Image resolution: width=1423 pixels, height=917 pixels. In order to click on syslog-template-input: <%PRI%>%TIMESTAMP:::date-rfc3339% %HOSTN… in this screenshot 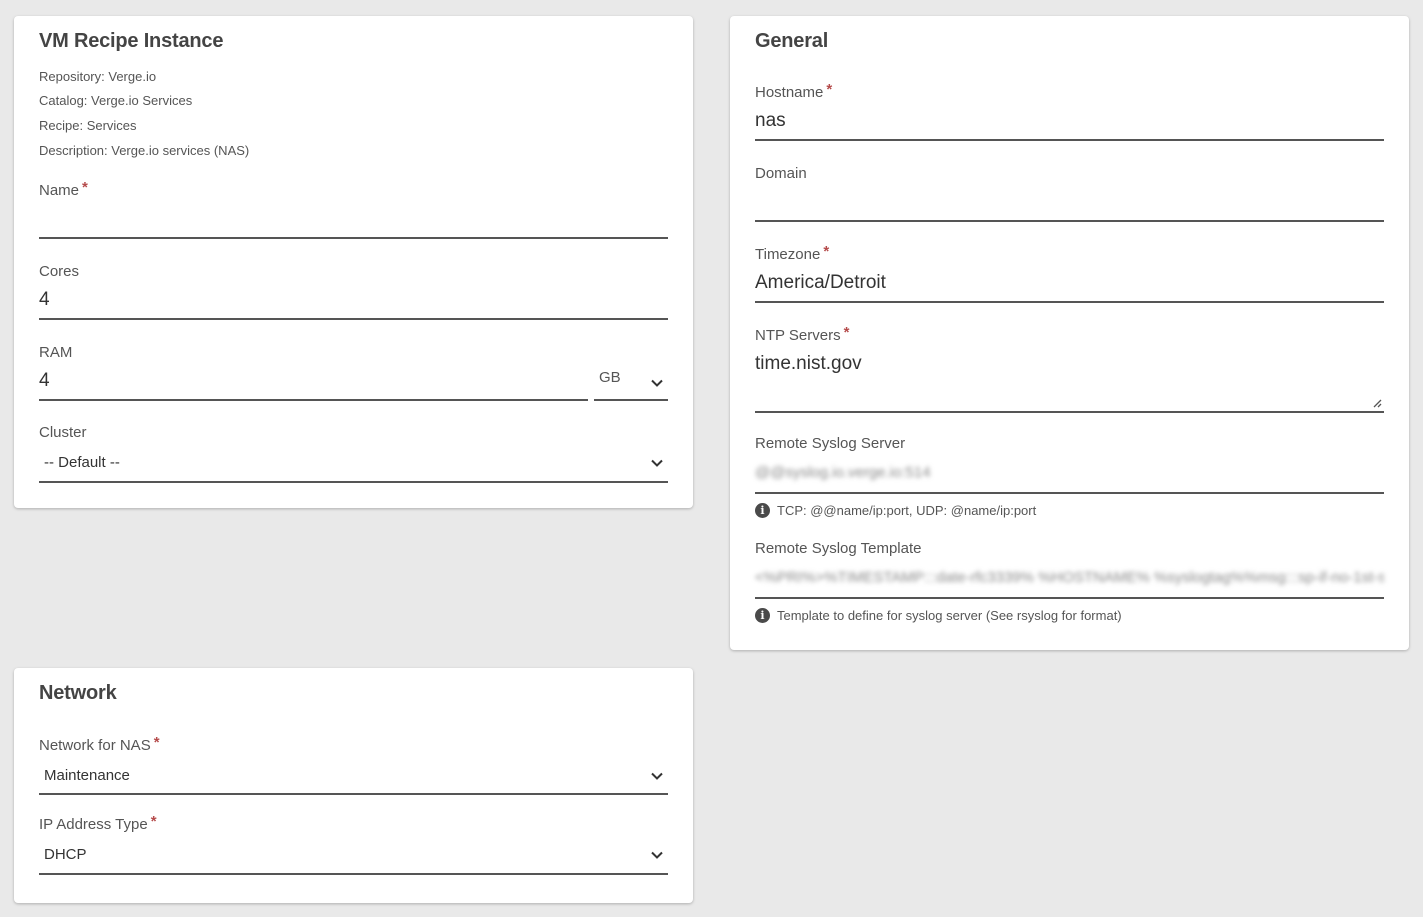, I will do `click(1069, 579)`.